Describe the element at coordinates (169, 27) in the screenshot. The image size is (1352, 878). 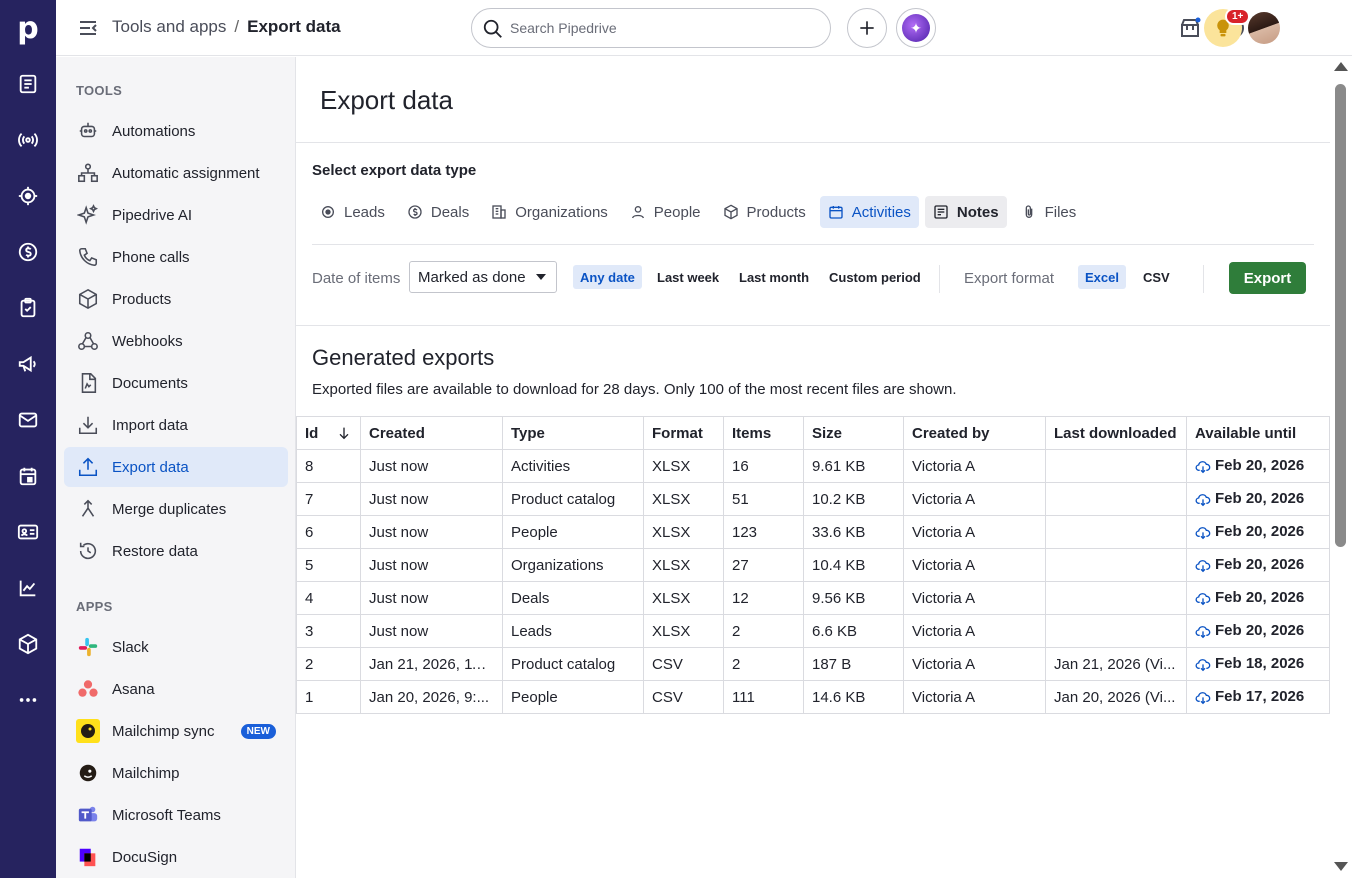
I see `breadcrumb-parent: Tools and apps` at that location.